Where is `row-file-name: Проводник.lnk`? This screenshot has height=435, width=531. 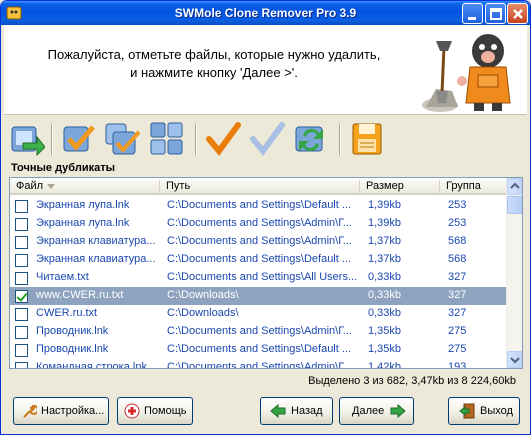 row-file-name: Проводник.lnk is located at coordinates (72, 331).